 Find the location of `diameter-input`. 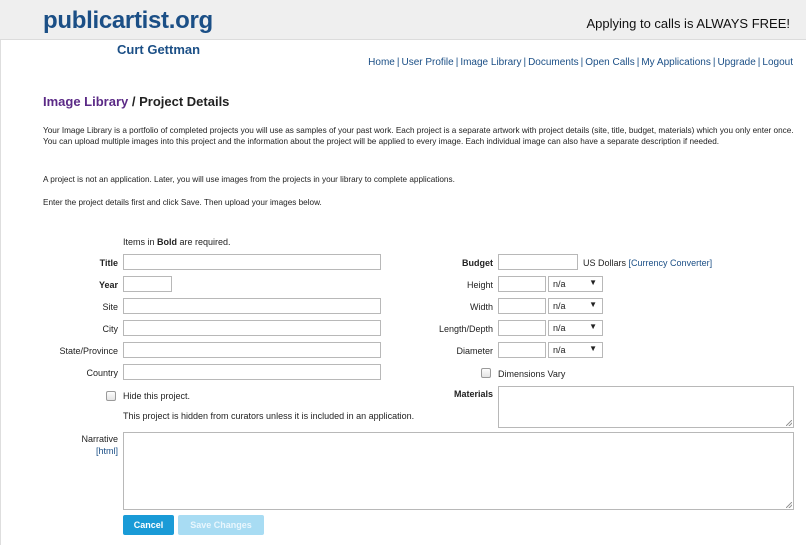

diameter-input is located at coordinates (522, 350).